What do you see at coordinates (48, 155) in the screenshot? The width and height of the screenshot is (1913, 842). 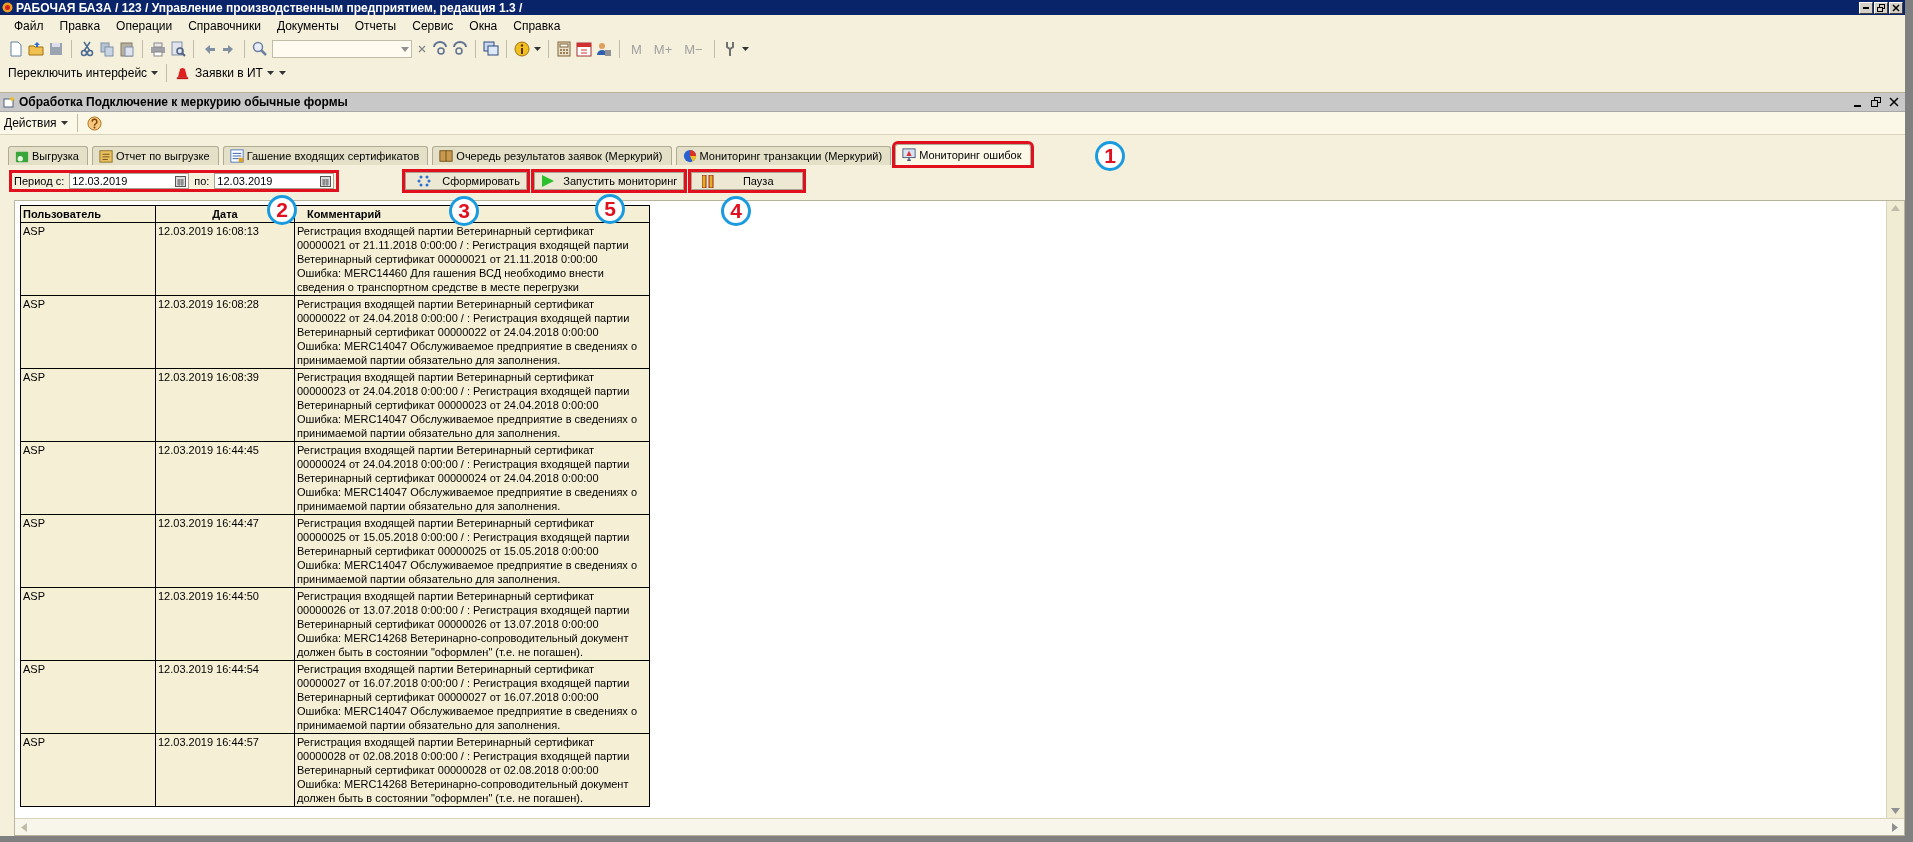 I see `tab: Выгрузка` at bounding box center [48, 155].